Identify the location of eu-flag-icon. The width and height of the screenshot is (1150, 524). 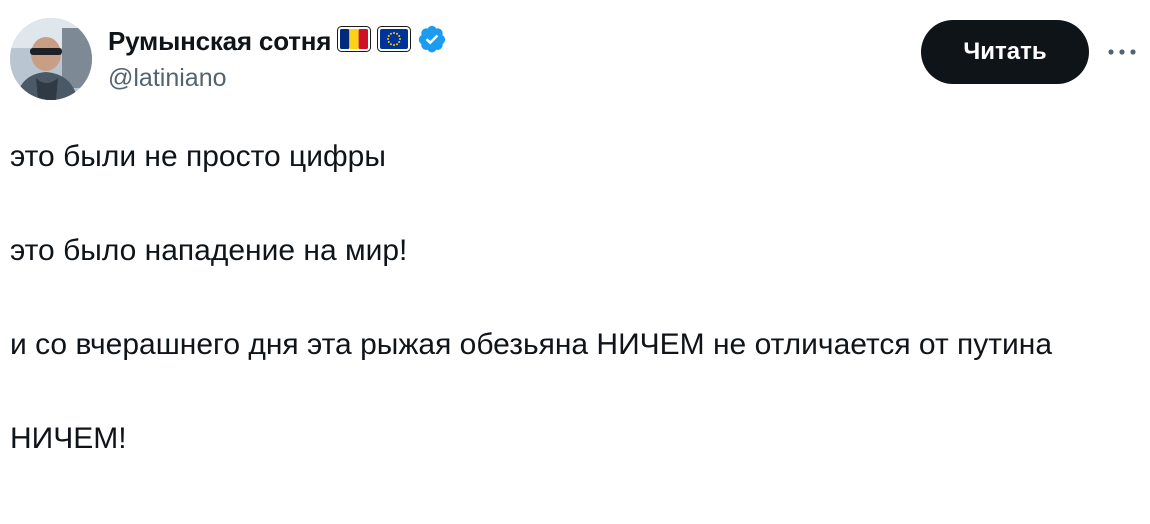
(394, 41).